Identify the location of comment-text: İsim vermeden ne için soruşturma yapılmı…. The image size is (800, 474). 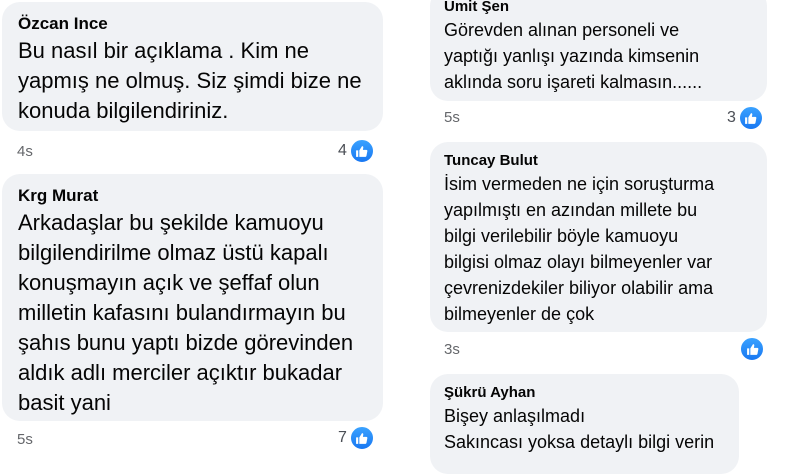
(579, 249).